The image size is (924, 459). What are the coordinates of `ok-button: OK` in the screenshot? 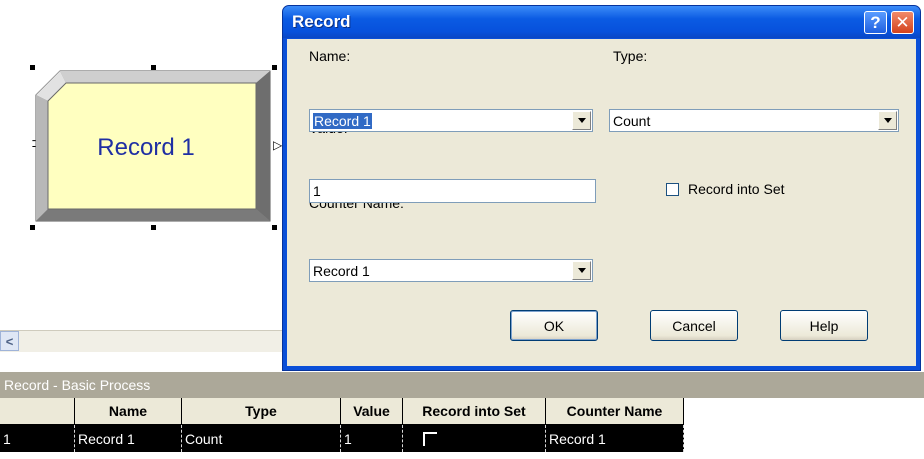 It's located at (554, 325).